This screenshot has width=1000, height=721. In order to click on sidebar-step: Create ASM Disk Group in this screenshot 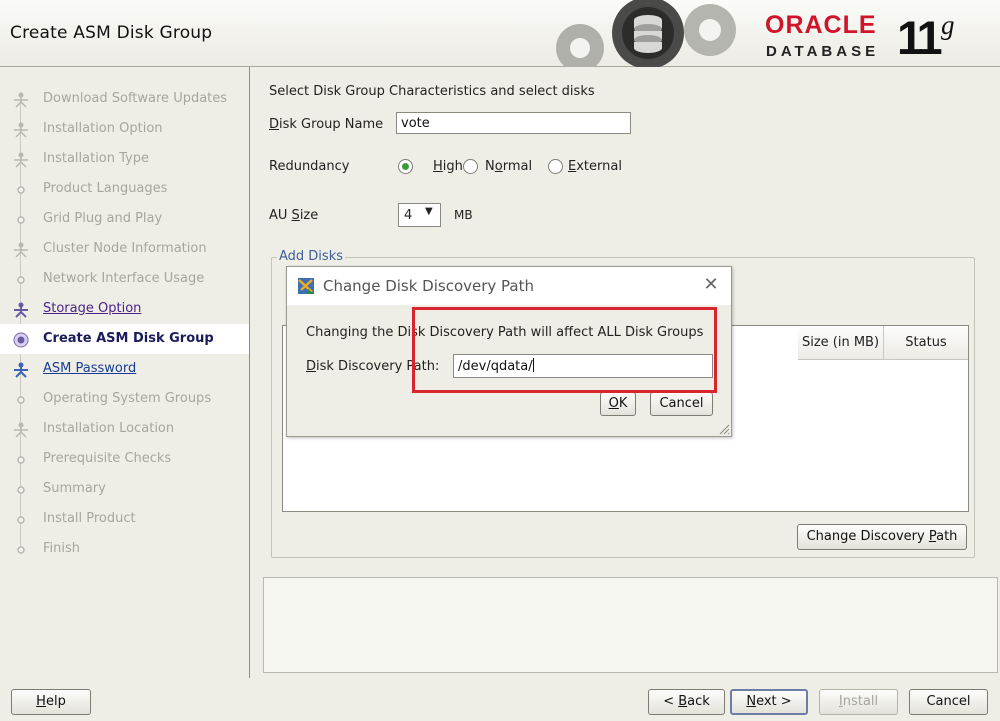, I will do `click(124, 339)`.